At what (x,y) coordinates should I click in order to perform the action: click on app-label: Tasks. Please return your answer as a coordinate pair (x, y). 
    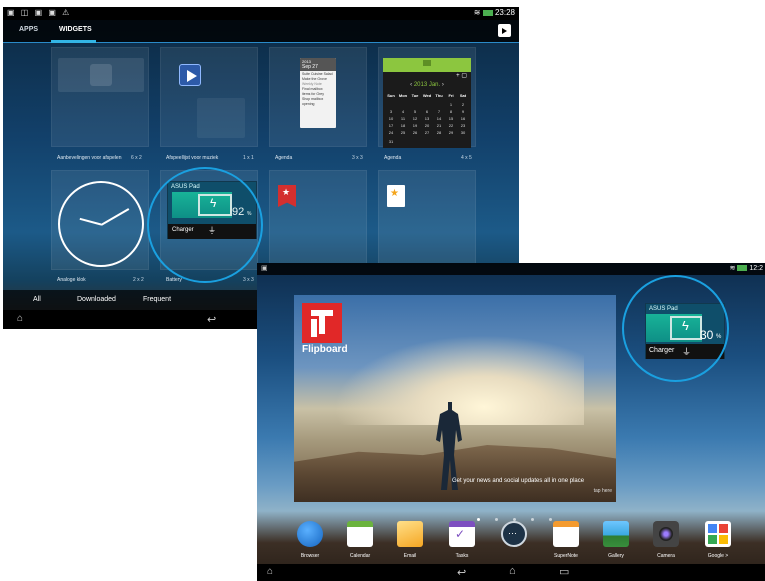
    Looking at the image, I should click on (462, 556).